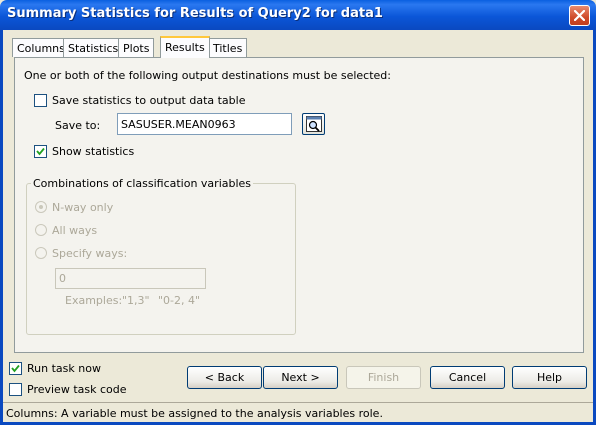  I want to click on window-frame-left, so click(1, 227).